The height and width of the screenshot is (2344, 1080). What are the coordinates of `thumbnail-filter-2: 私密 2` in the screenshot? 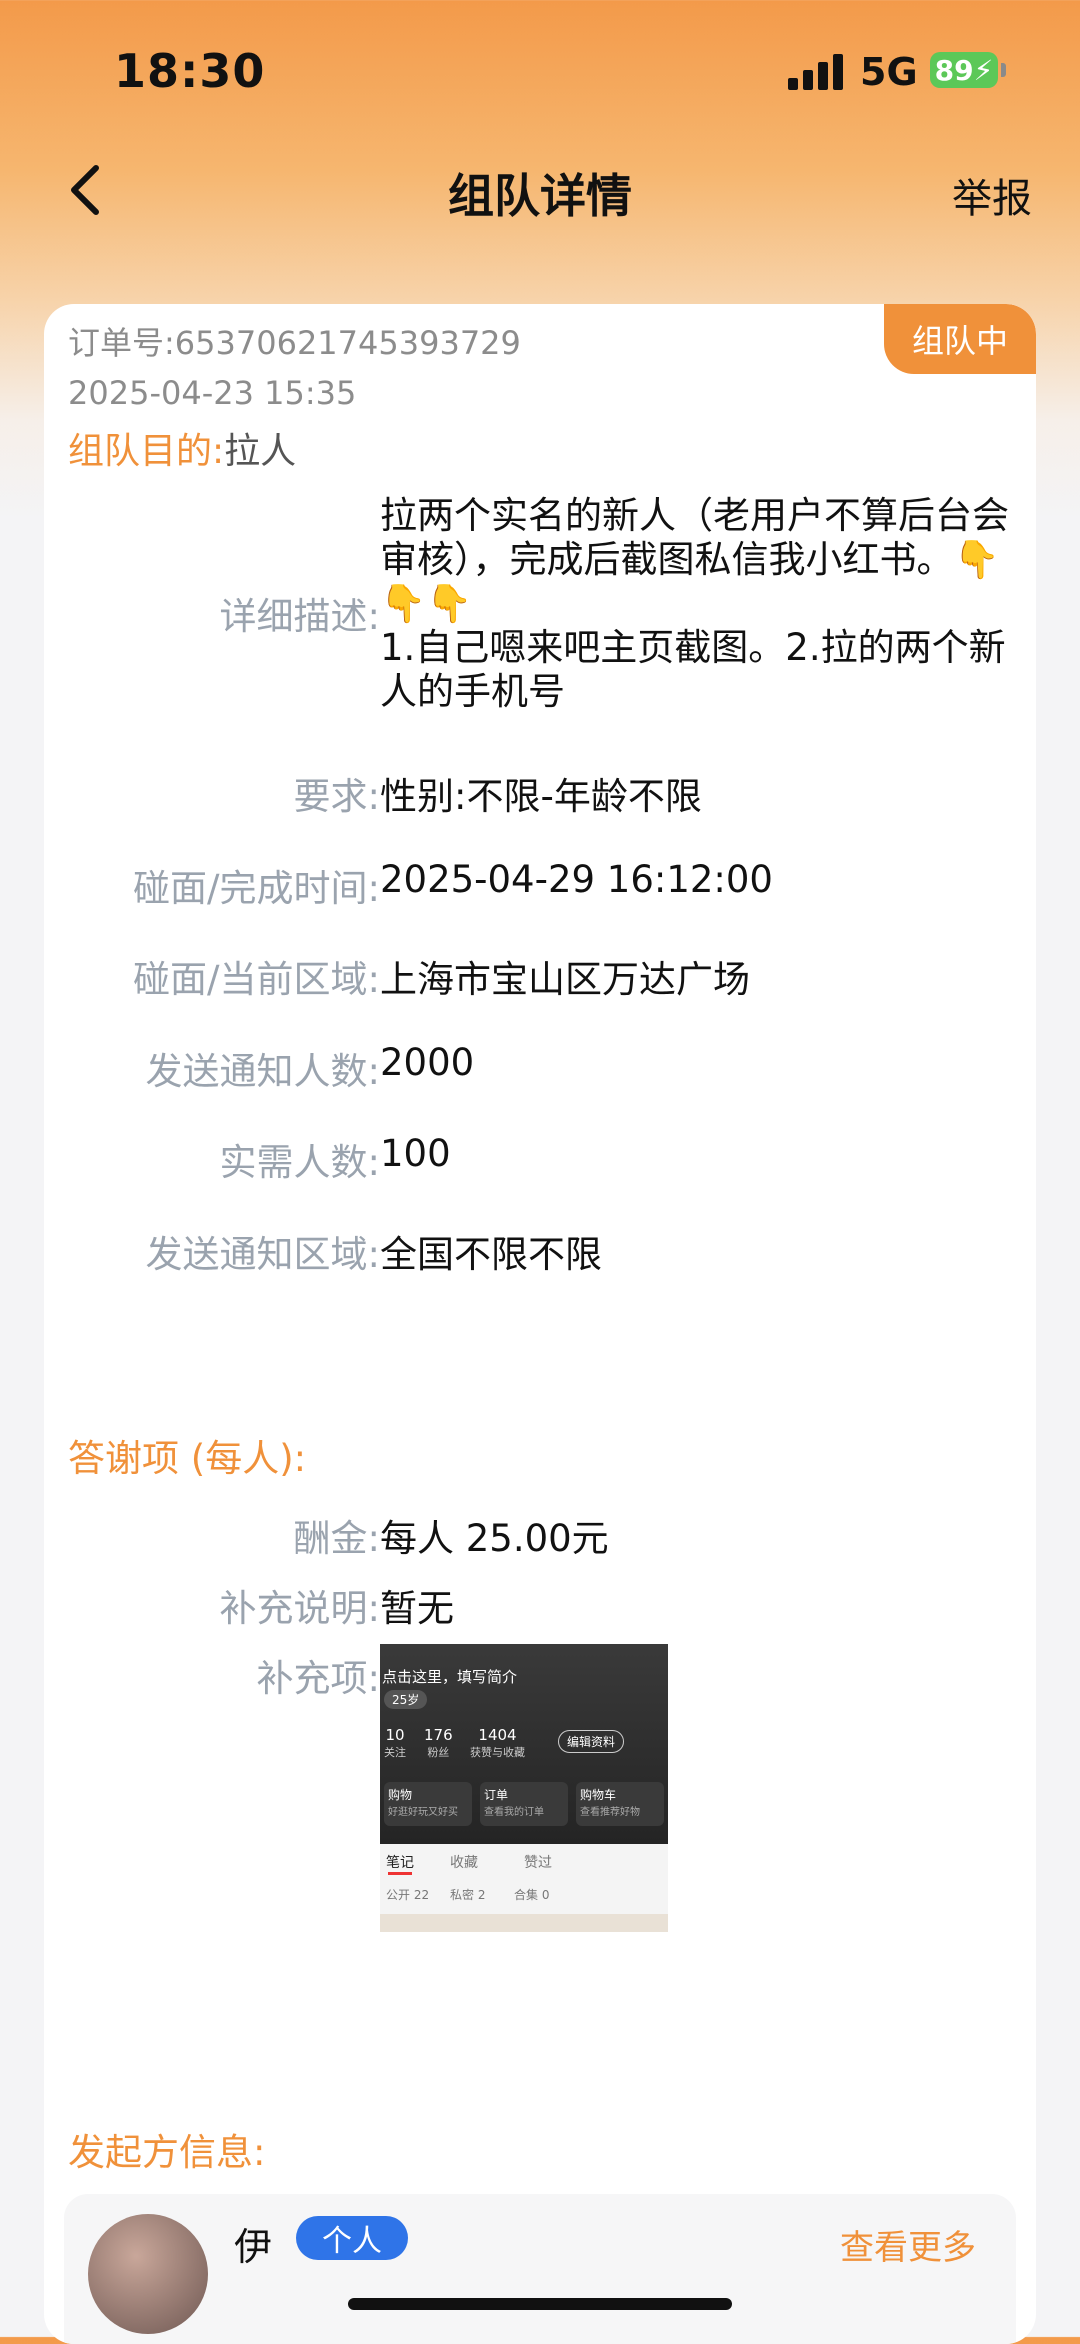 It's located at (468, 1895).